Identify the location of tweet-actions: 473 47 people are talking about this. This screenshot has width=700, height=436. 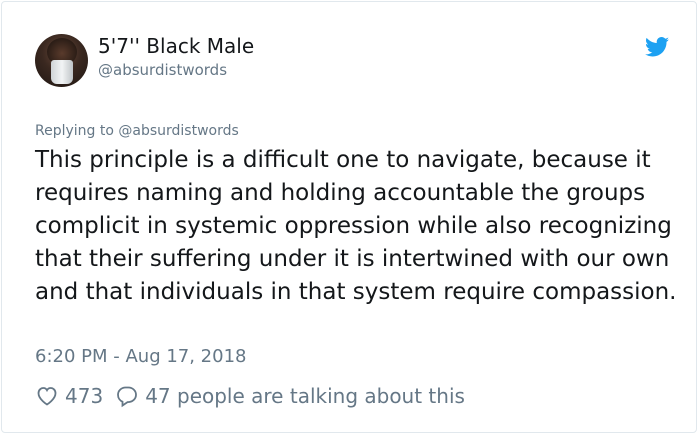
(250, 396).